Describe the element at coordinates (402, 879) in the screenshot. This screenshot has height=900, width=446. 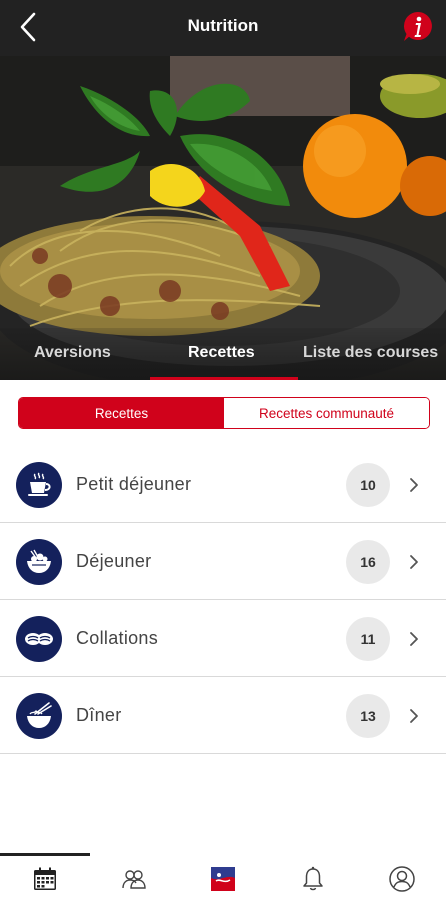
I see `profile-icon` at that location.